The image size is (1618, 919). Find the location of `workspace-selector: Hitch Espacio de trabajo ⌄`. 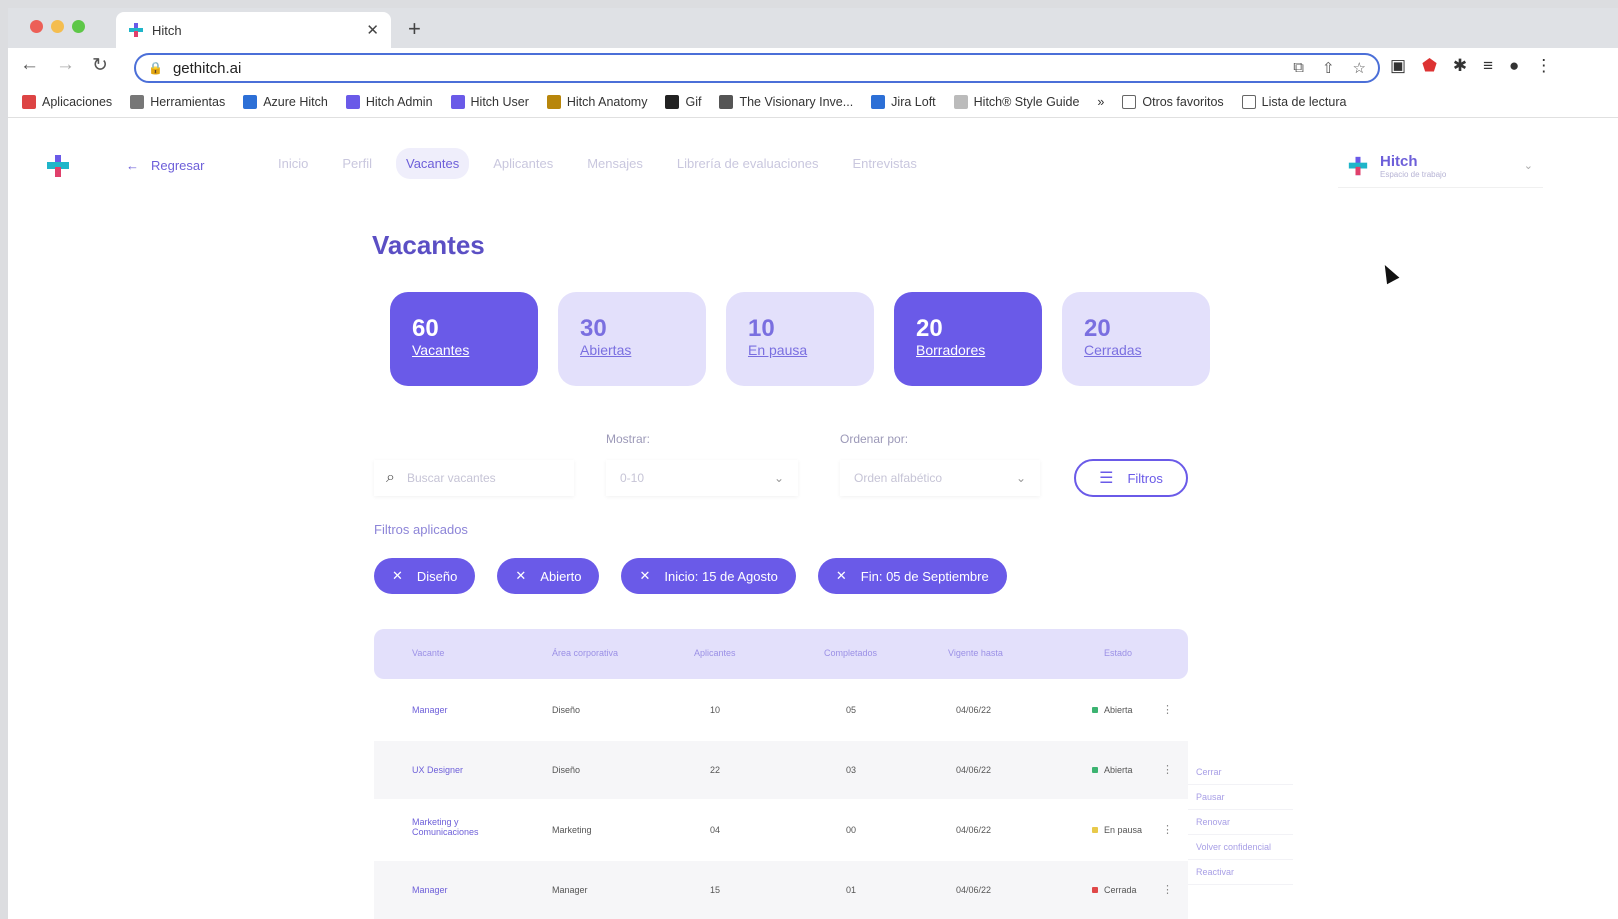

workspace-selector: Hitch Espacio de trabajo ⌄ is located at coordinates (1440, 166).